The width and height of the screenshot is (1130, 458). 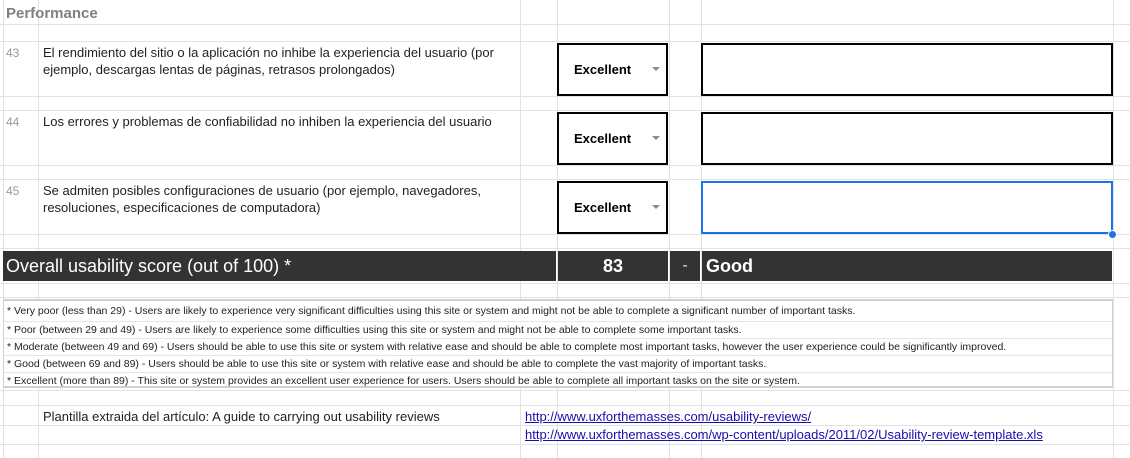 I want to click on section-title: Performance, so click(x=52, y=13).